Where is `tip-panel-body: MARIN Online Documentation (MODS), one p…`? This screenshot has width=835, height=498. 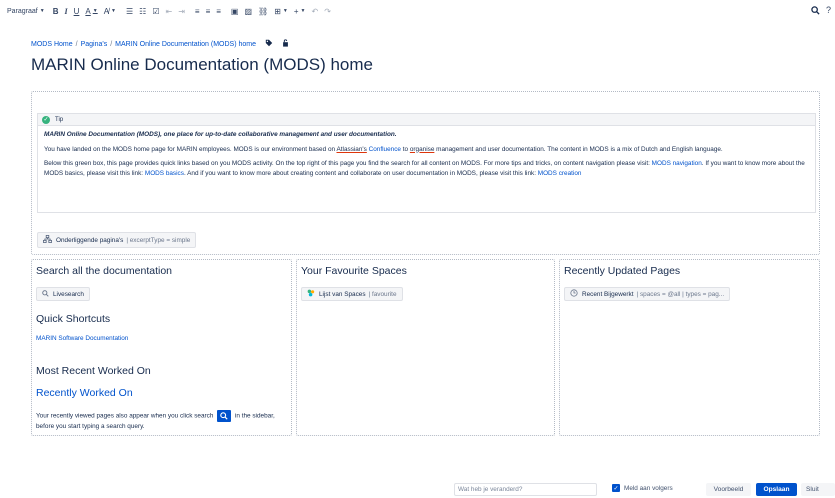 tip-panel-body: MARIN Online Documentation (MODS), one p… is located at coordinates (426, 156).